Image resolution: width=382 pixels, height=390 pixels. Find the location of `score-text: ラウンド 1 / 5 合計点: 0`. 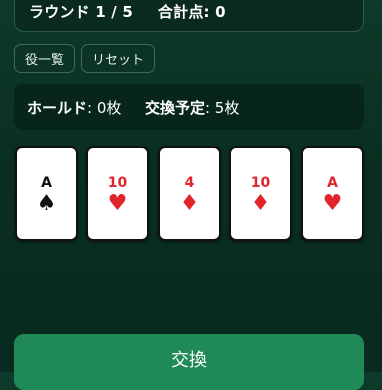

score-text: ラウンド 1 / 5 合計点: 0 is located at coordinates (127, 11).